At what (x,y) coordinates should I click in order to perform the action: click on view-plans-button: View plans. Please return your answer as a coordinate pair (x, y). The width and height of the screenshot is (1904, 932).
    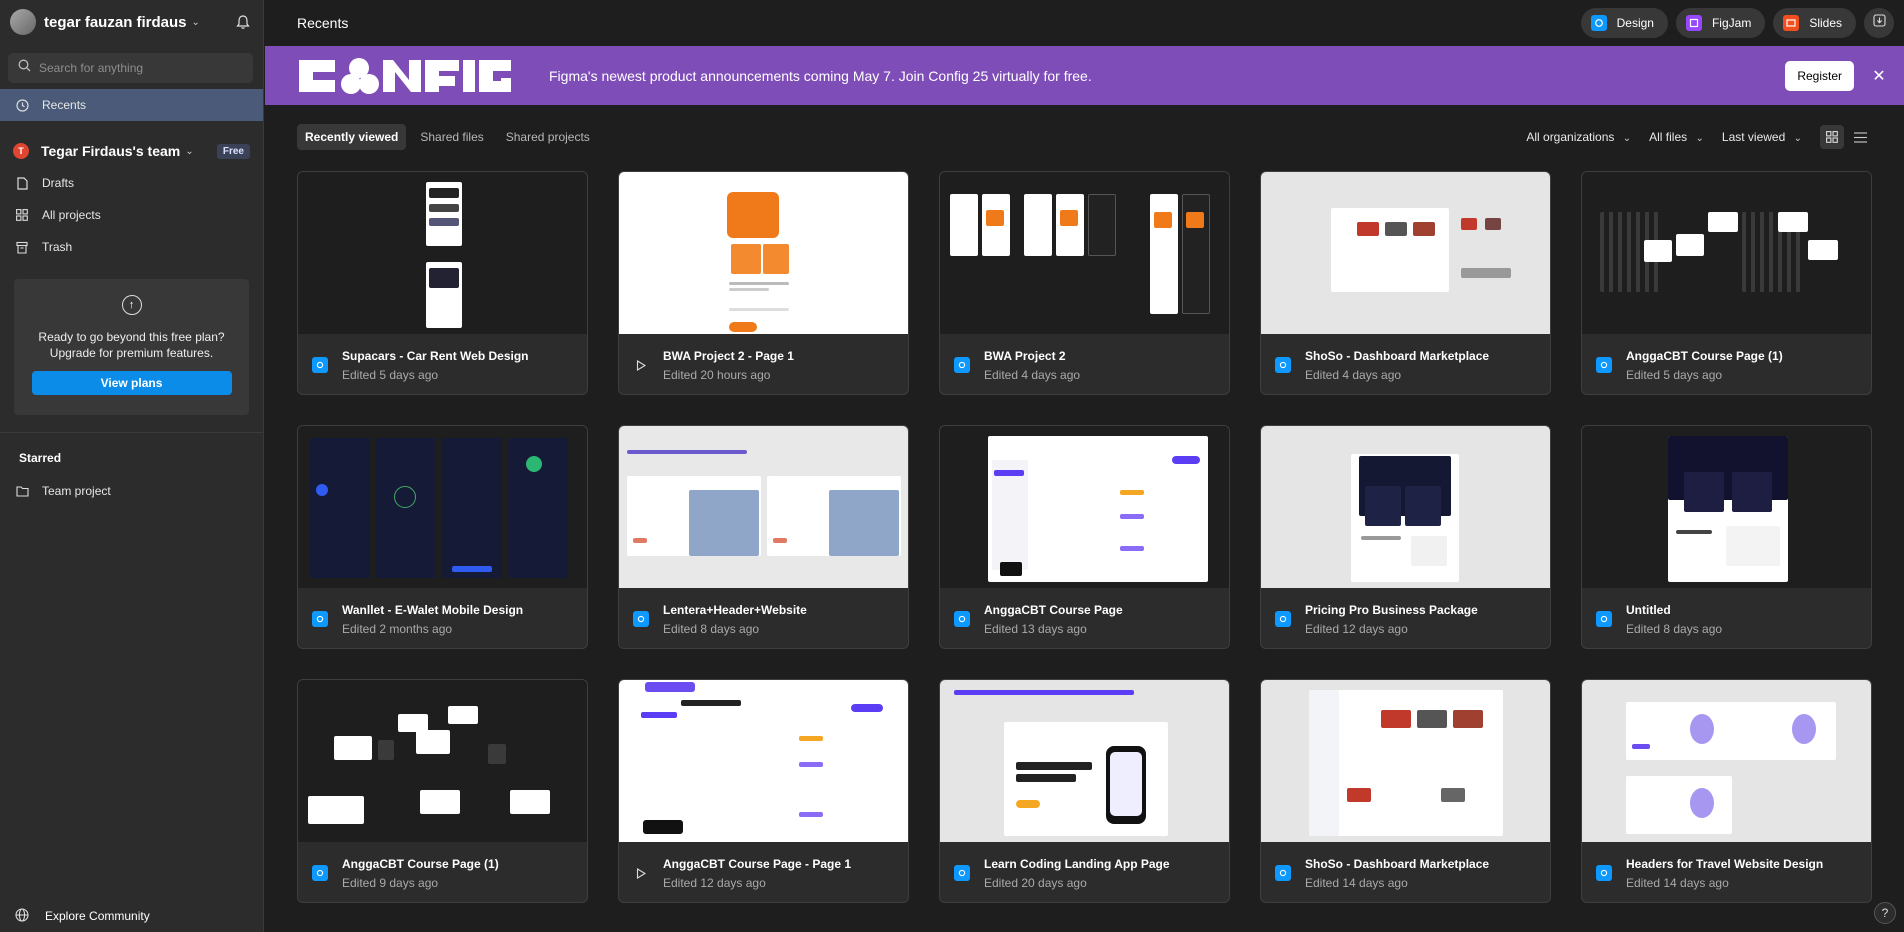
    Looking at the image, I should click on (131, 383).